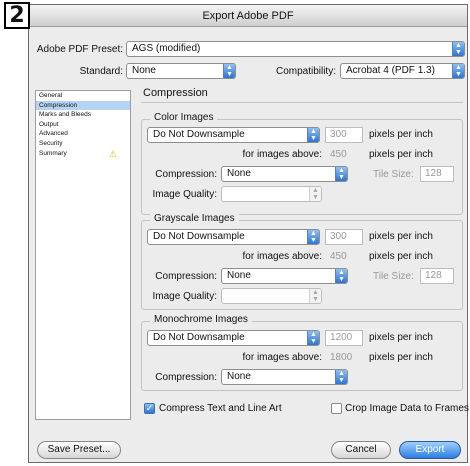 This screenshot has height=466, width=470. What do you see at coordinates (282, 154) in the screenshot?
I see `color-above-label: for images above:` at bounding box center [282, 154].